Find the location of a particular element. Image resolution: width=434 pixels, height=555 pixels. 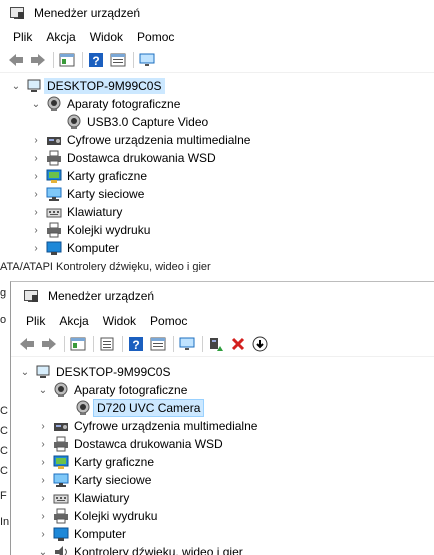

properties-icon is located at coordinates (158, 344).